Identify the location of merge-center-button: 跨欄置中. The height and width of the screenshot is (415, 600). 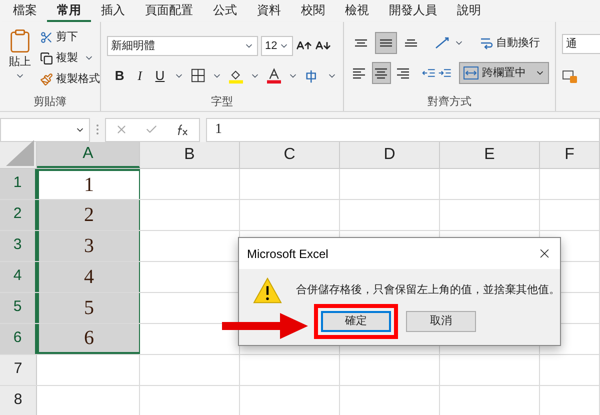
(504, 73).